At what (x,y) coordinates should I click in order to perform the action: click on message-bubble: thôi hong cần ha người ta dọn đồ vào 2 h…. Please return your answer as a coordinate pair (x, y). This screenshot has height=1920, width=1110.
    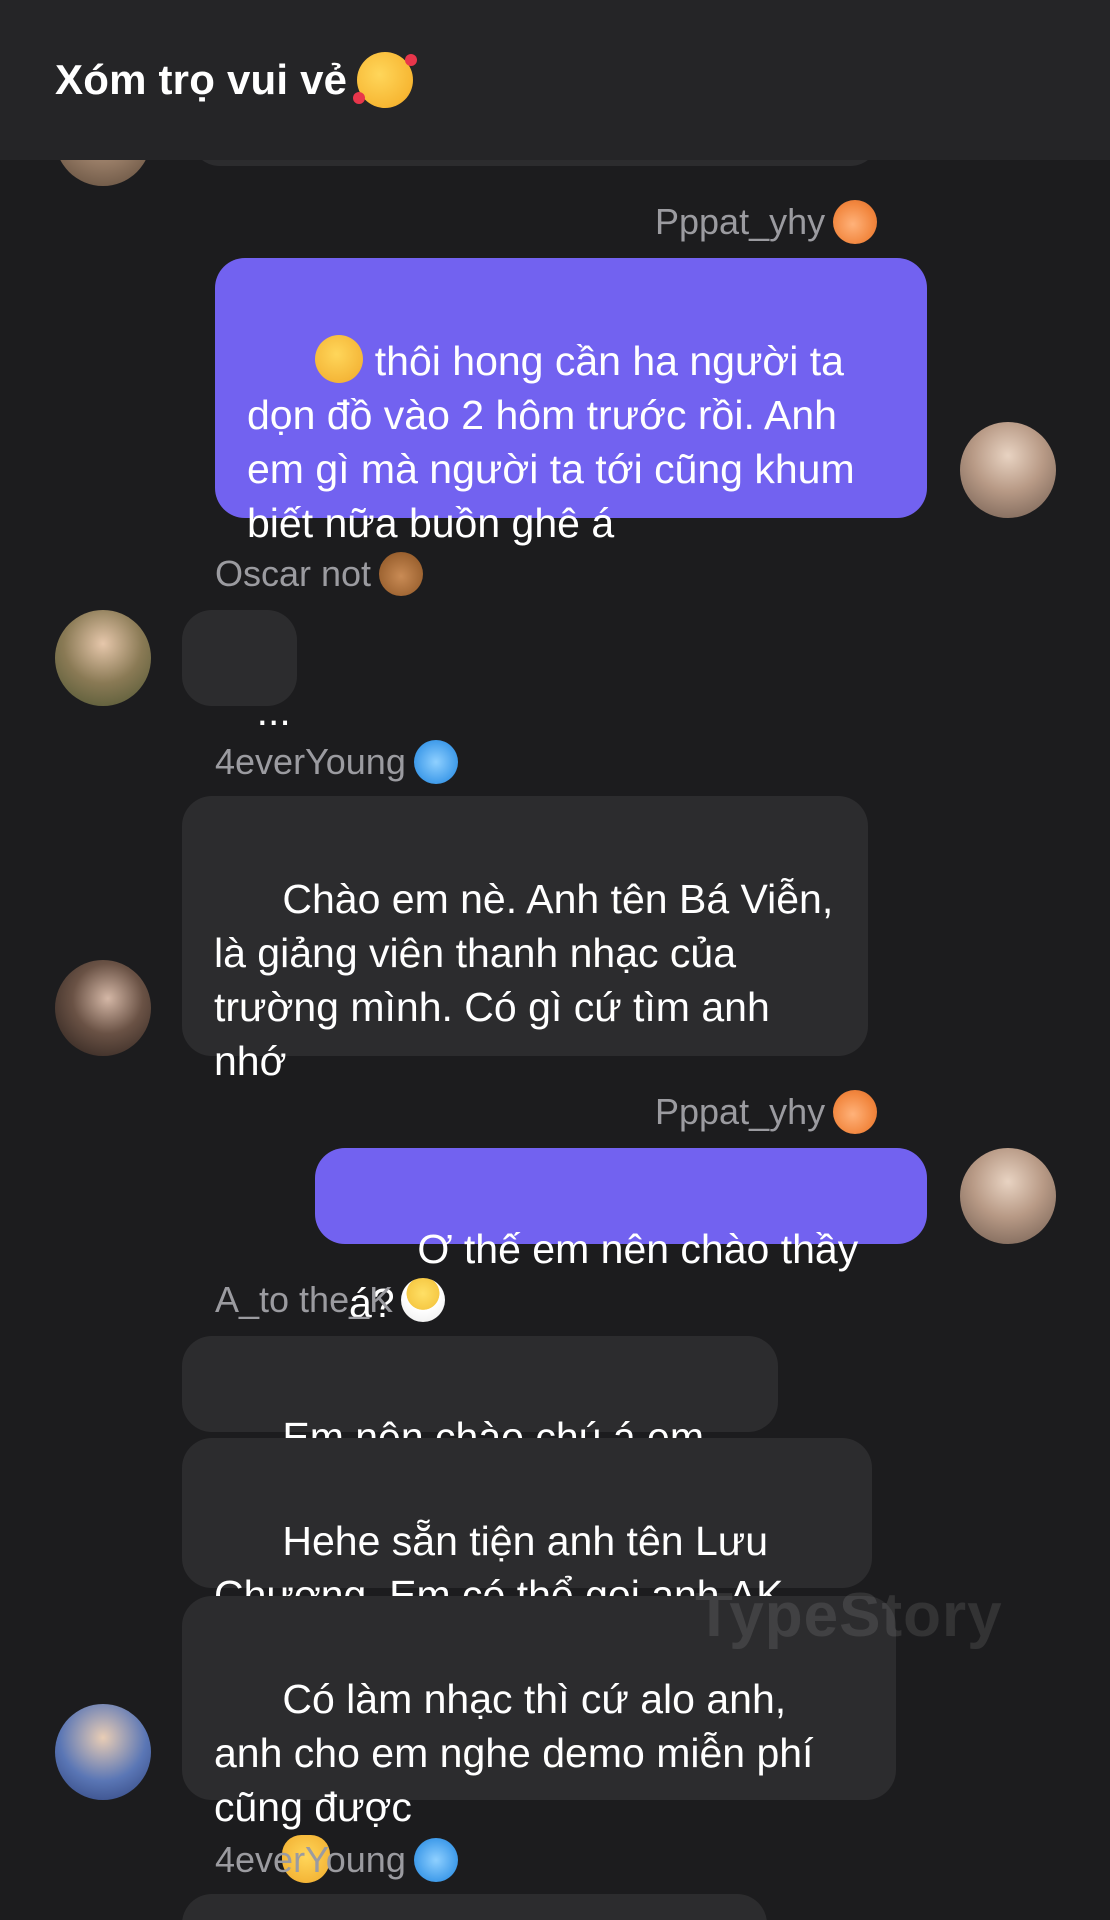
    Looking at the image, I should click on (571, 402).